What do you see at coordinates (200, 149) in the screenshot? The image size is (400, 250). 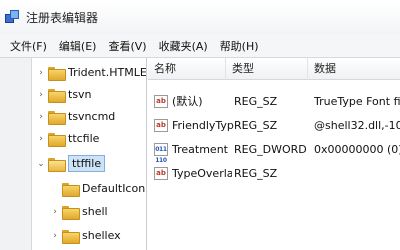 I see `value-name: Treatment` at bounding box center [200, 149].